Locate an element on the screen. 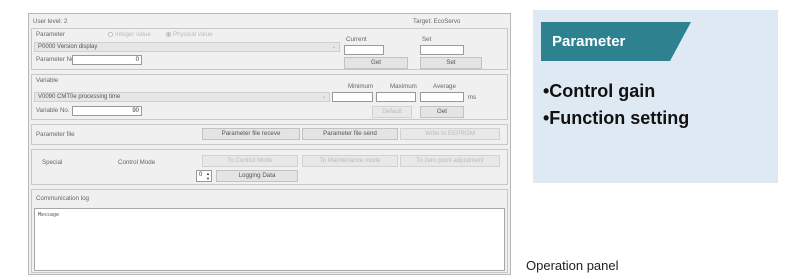 This screenshot has height=275, width=796. current-label: Current is located at coordinates (356, 39).